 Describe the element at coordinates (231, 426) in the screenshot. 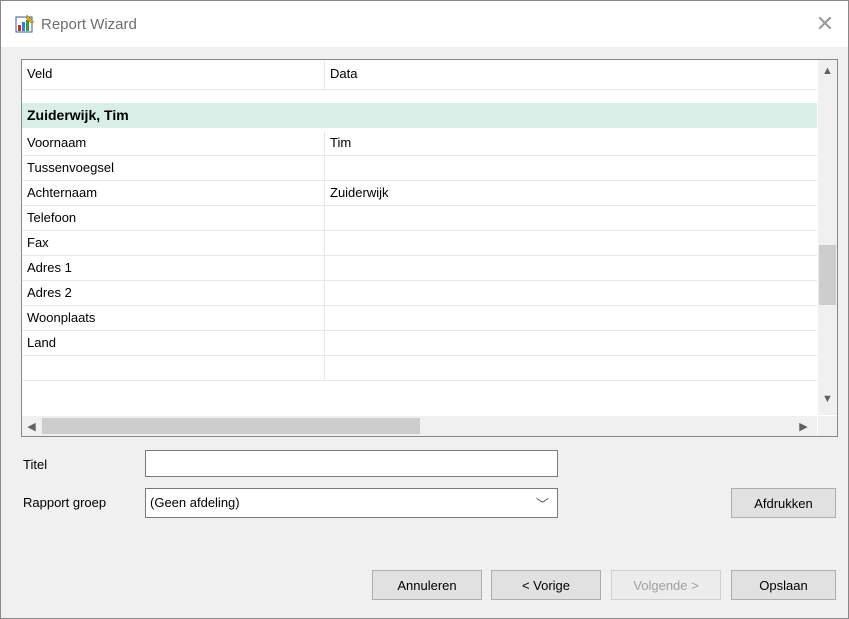

I see `horizontal-scroll-thumb` at that location.